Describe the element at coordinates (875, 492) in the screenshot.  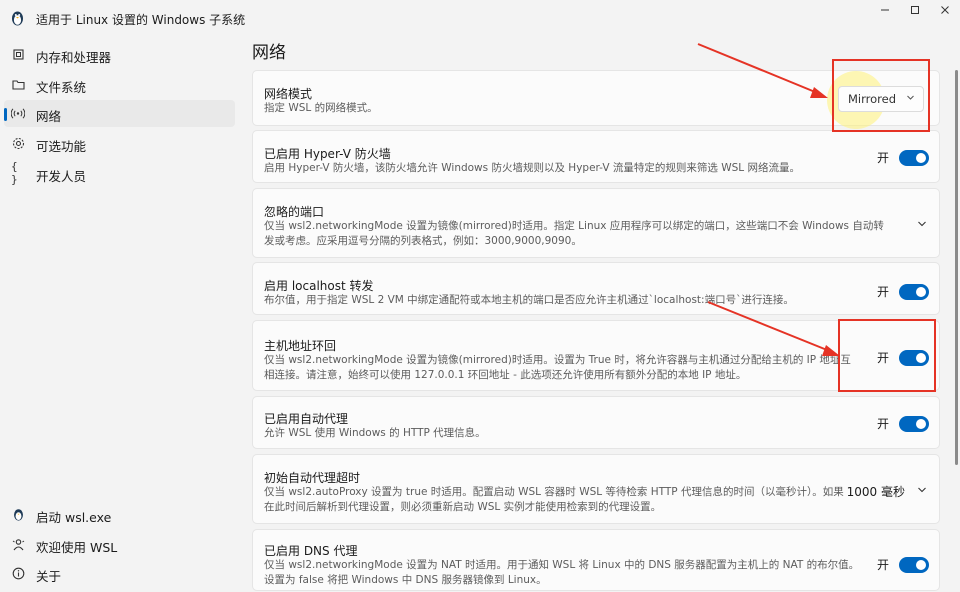
I see `timeout-value: 1000 毫秒` at that location.